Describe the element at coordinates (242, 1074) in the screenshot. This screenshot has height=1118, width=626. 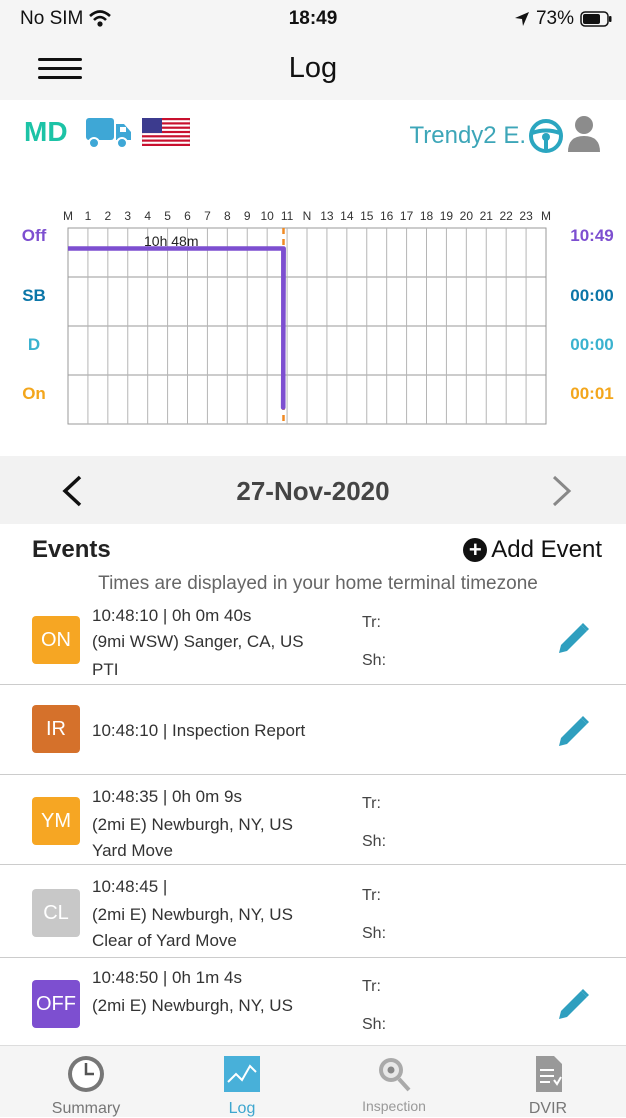
I see `log-graph-icon` at that location.